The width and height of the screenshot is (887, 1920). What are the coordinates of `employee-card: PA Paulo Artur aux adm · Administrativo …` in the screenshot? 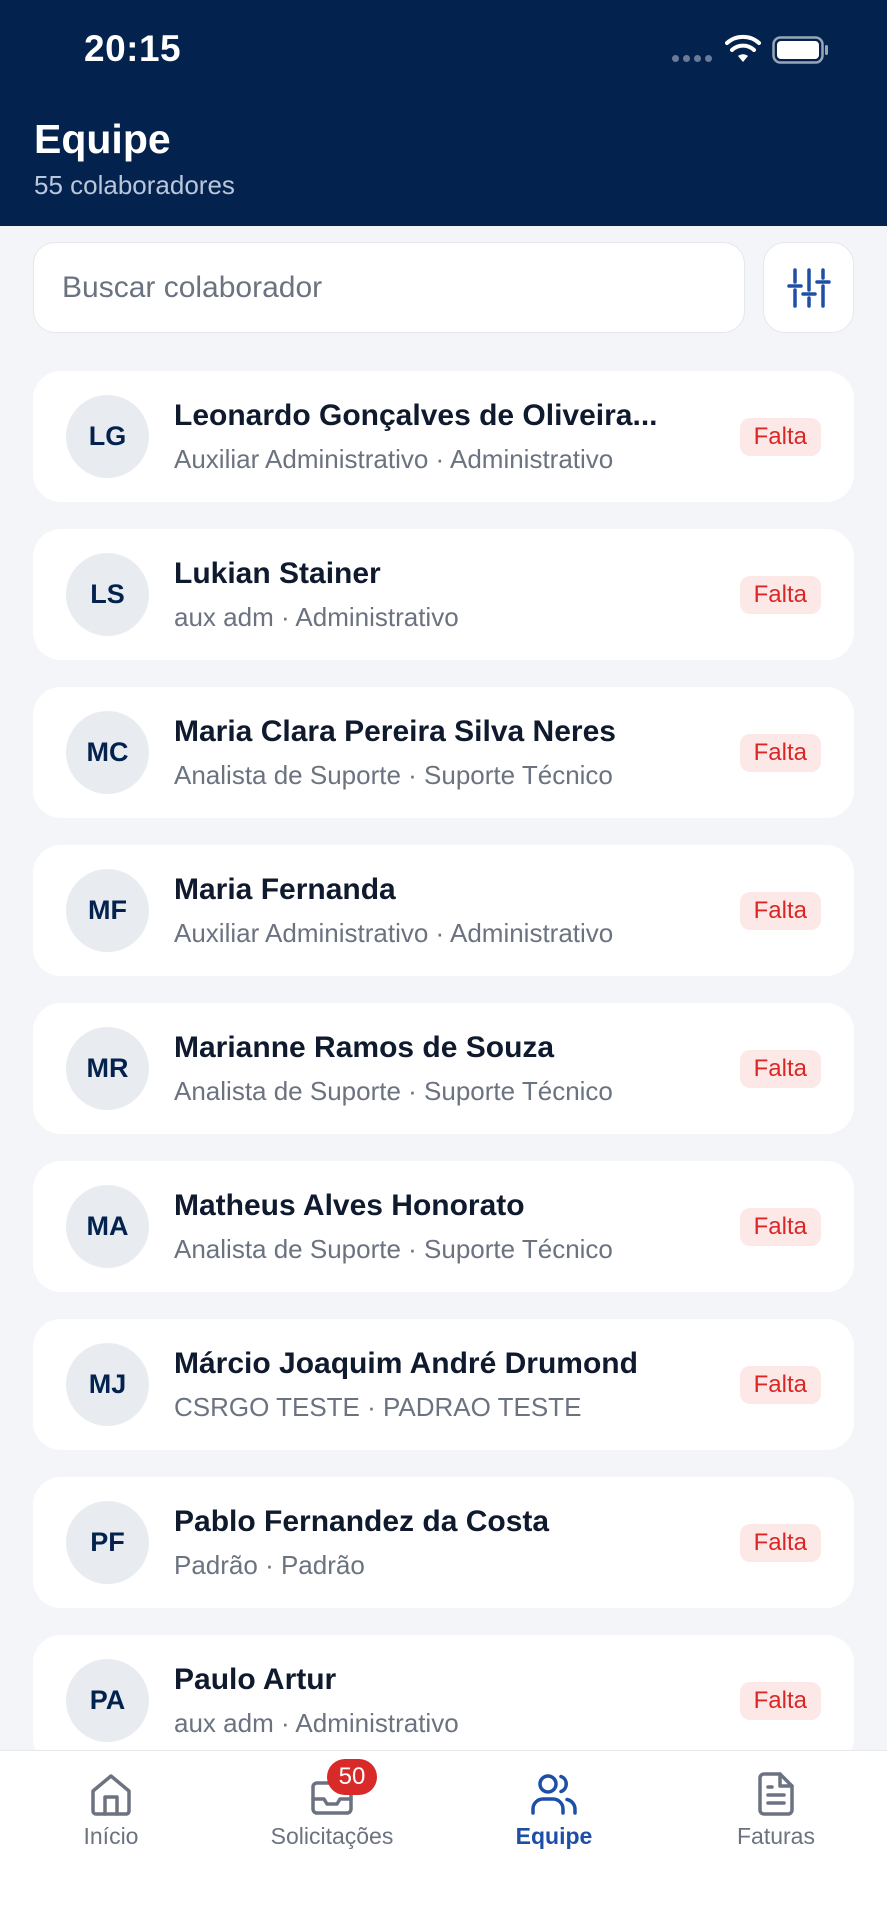 It's located at (443, 1700).